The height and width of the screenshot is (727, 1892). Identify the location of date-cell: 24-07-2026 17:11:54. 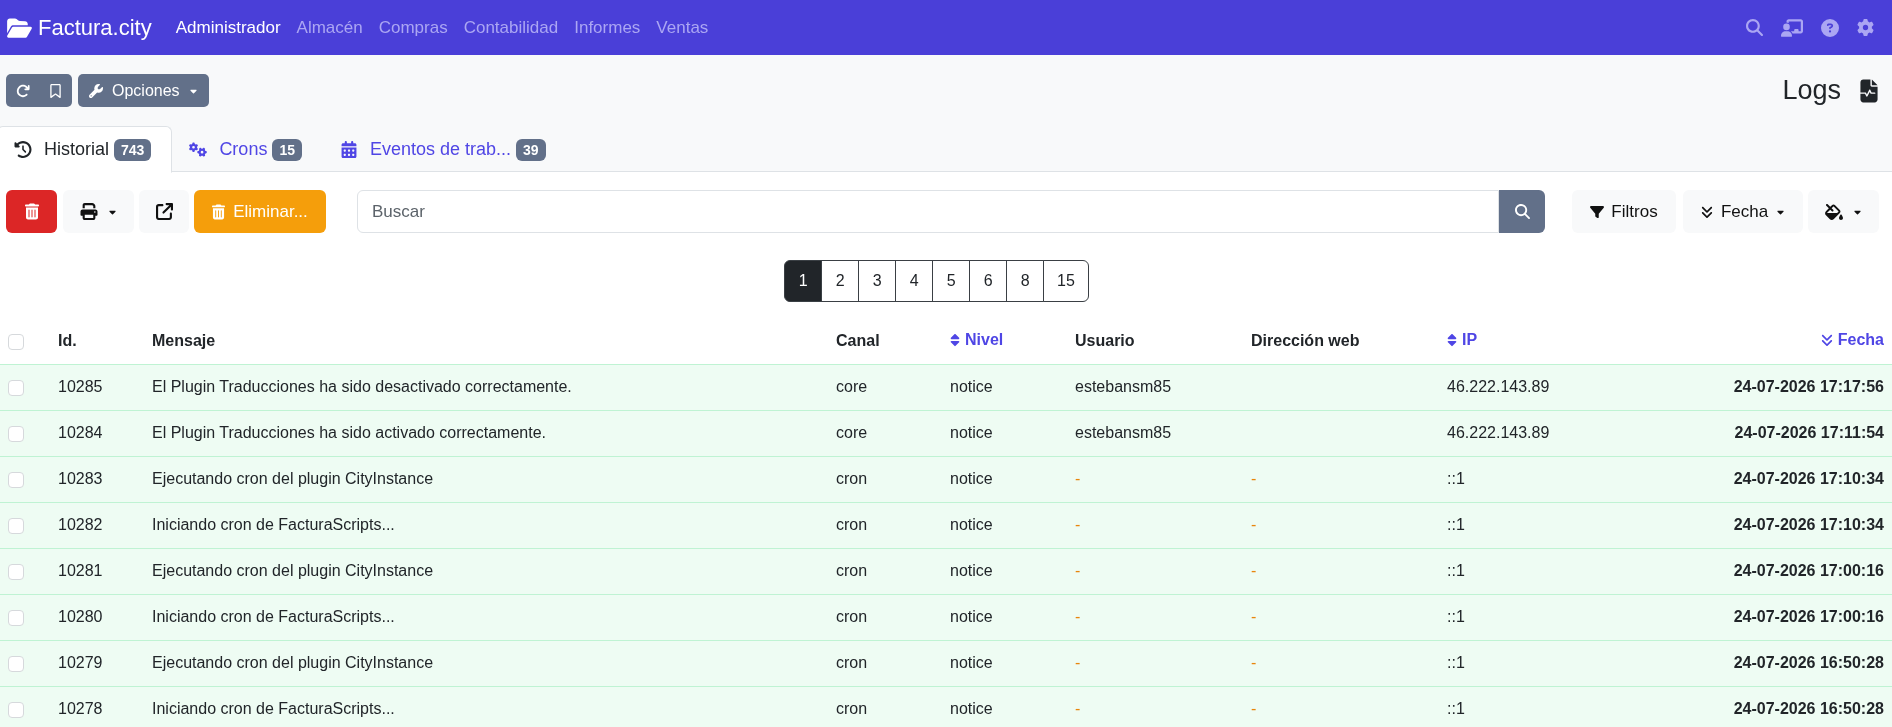
(1809, 432).